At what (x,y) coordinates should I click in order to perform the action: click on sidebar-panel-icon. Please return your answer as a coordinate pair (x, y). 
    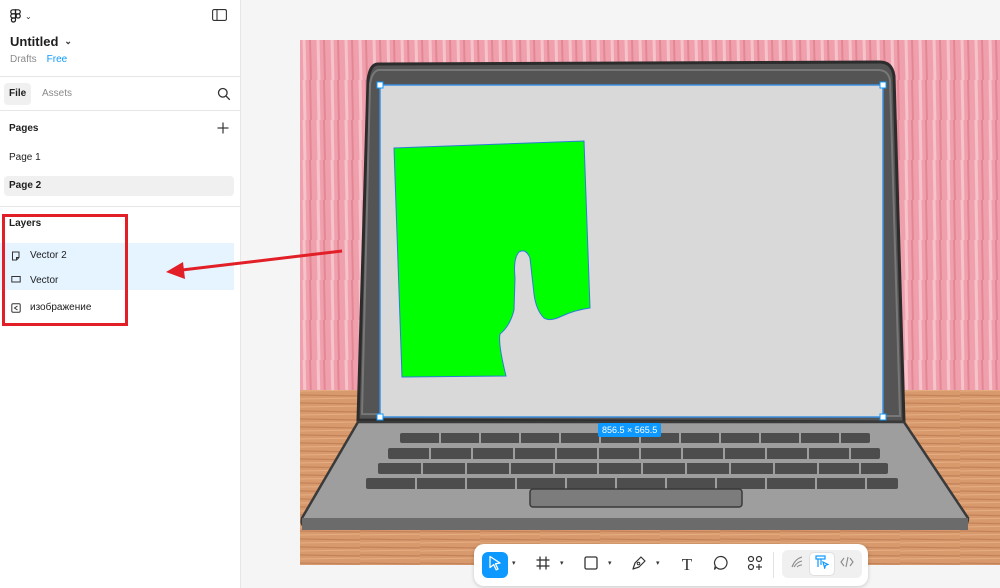
    Looking at the image, I should click on (219, 16).